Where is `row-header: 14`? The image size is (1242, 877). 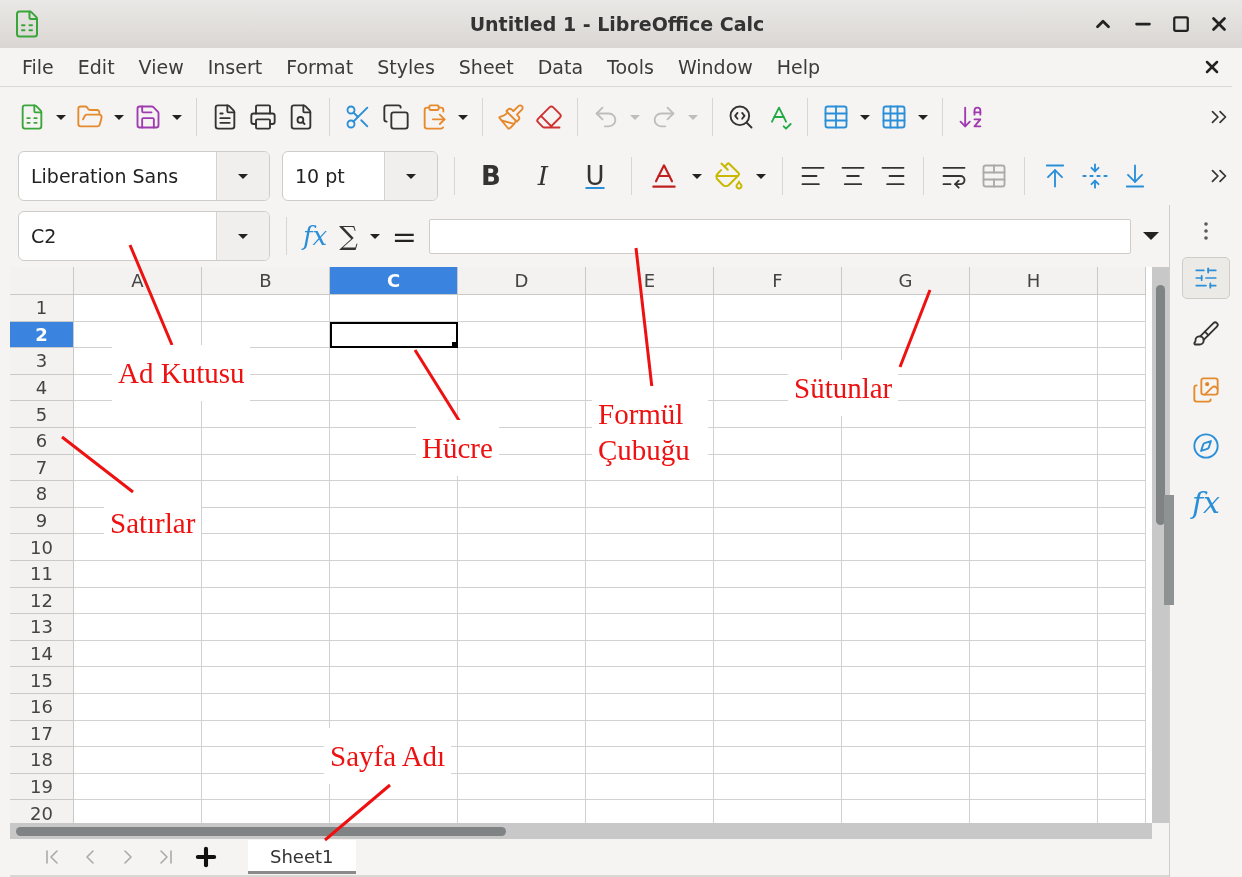 row-header: 14 is located at coordinates (42, 654).